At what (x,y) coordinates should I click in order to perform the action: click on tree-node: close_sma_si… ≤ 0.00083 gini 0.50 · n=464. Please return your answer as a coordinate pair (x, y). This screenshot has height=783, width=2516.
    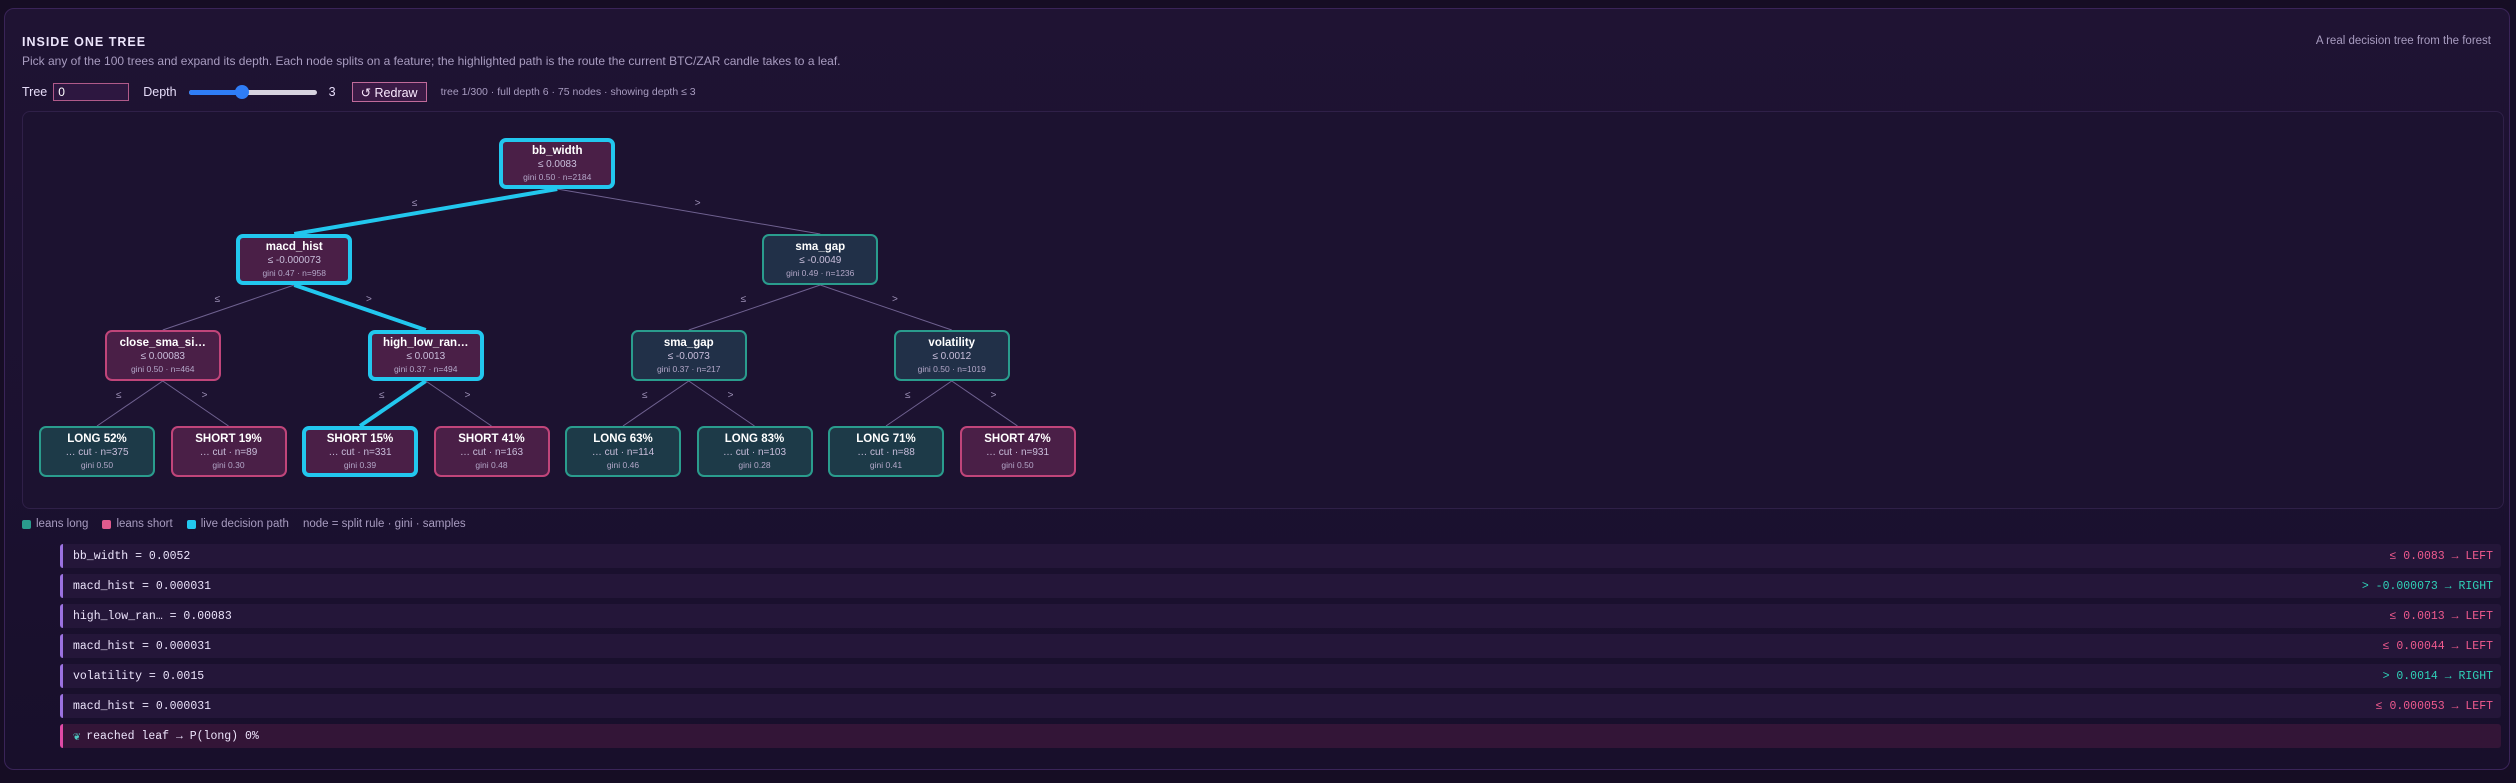
    Looking at the image, I should click on (162, 355).